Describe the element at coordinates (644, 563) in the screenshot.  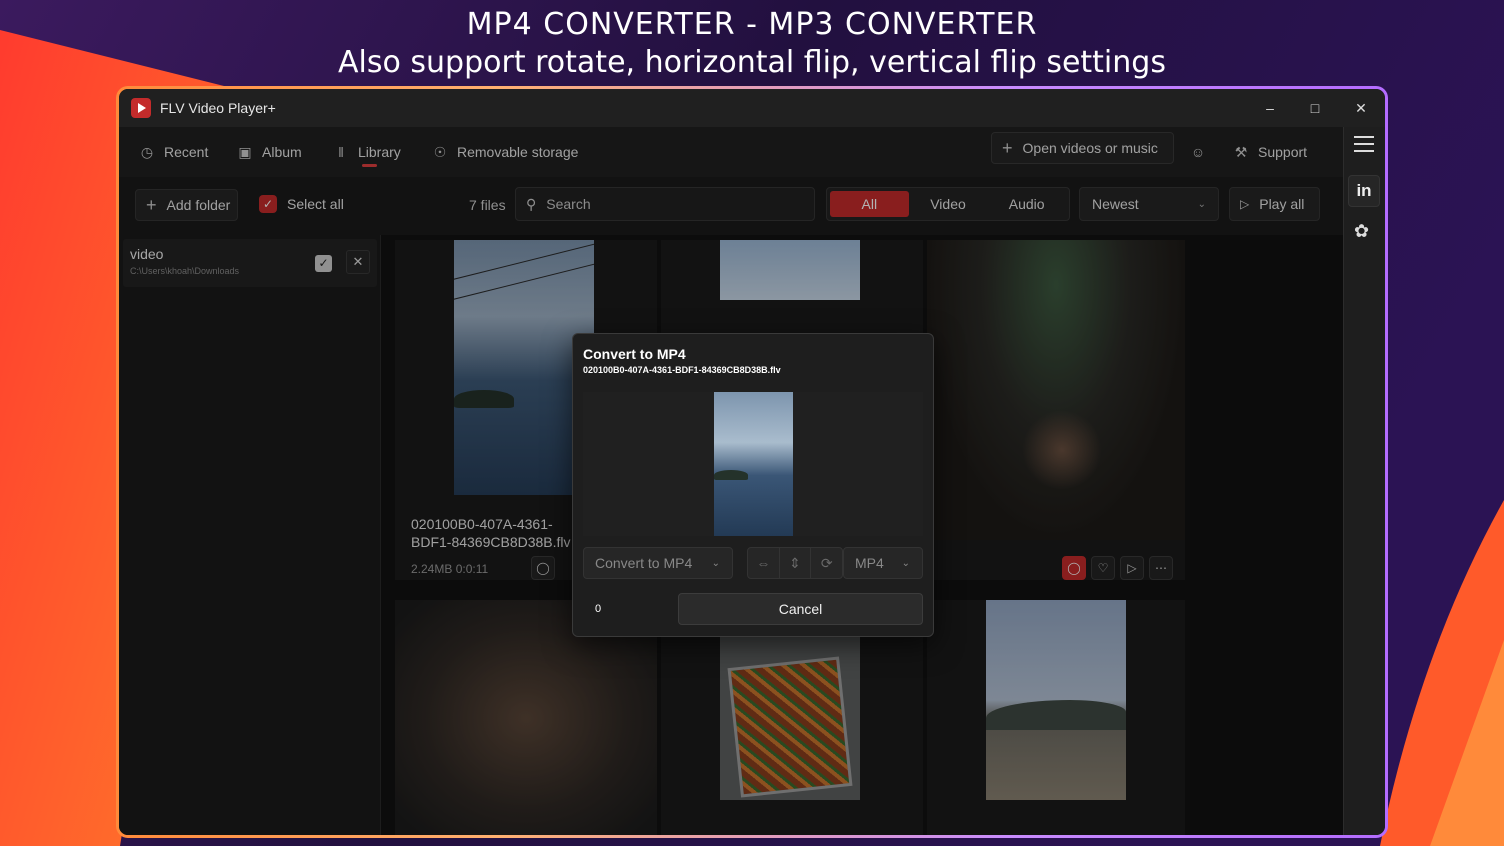
I see `convert-mode-label: Convert to MP4` at that location.